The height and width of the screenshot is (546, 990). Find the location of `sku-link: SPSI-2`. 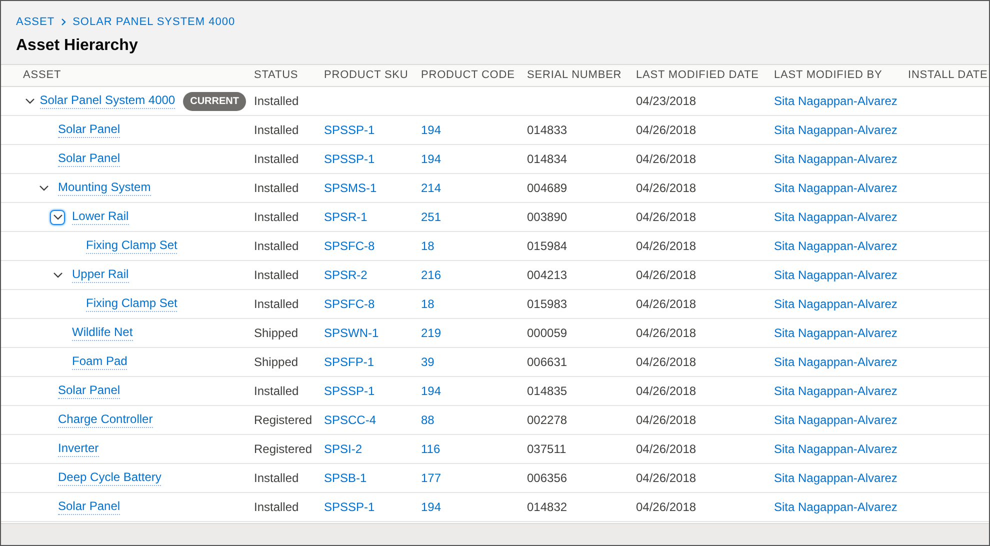

sku-link: SPSI-2 is located at coordinates (343, 449).